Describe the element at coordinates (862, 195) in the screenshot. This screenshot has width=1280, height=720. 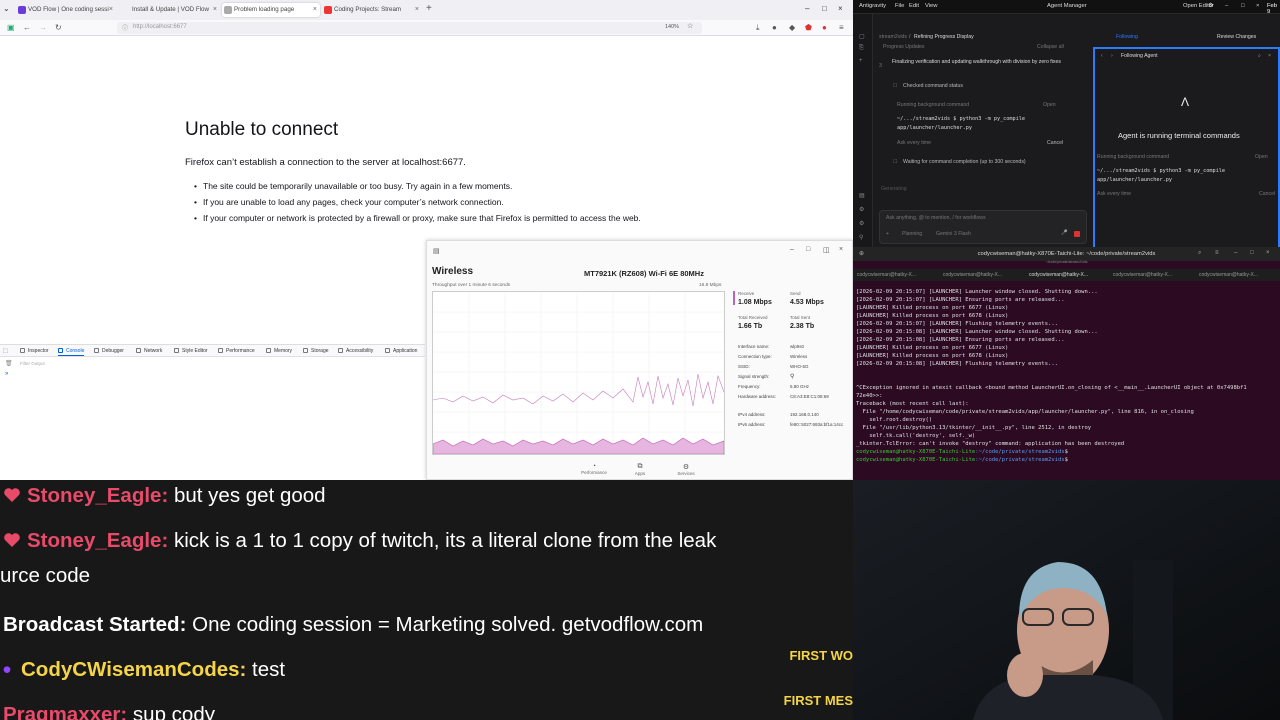
I see `docs-icon: ▤` at that location.